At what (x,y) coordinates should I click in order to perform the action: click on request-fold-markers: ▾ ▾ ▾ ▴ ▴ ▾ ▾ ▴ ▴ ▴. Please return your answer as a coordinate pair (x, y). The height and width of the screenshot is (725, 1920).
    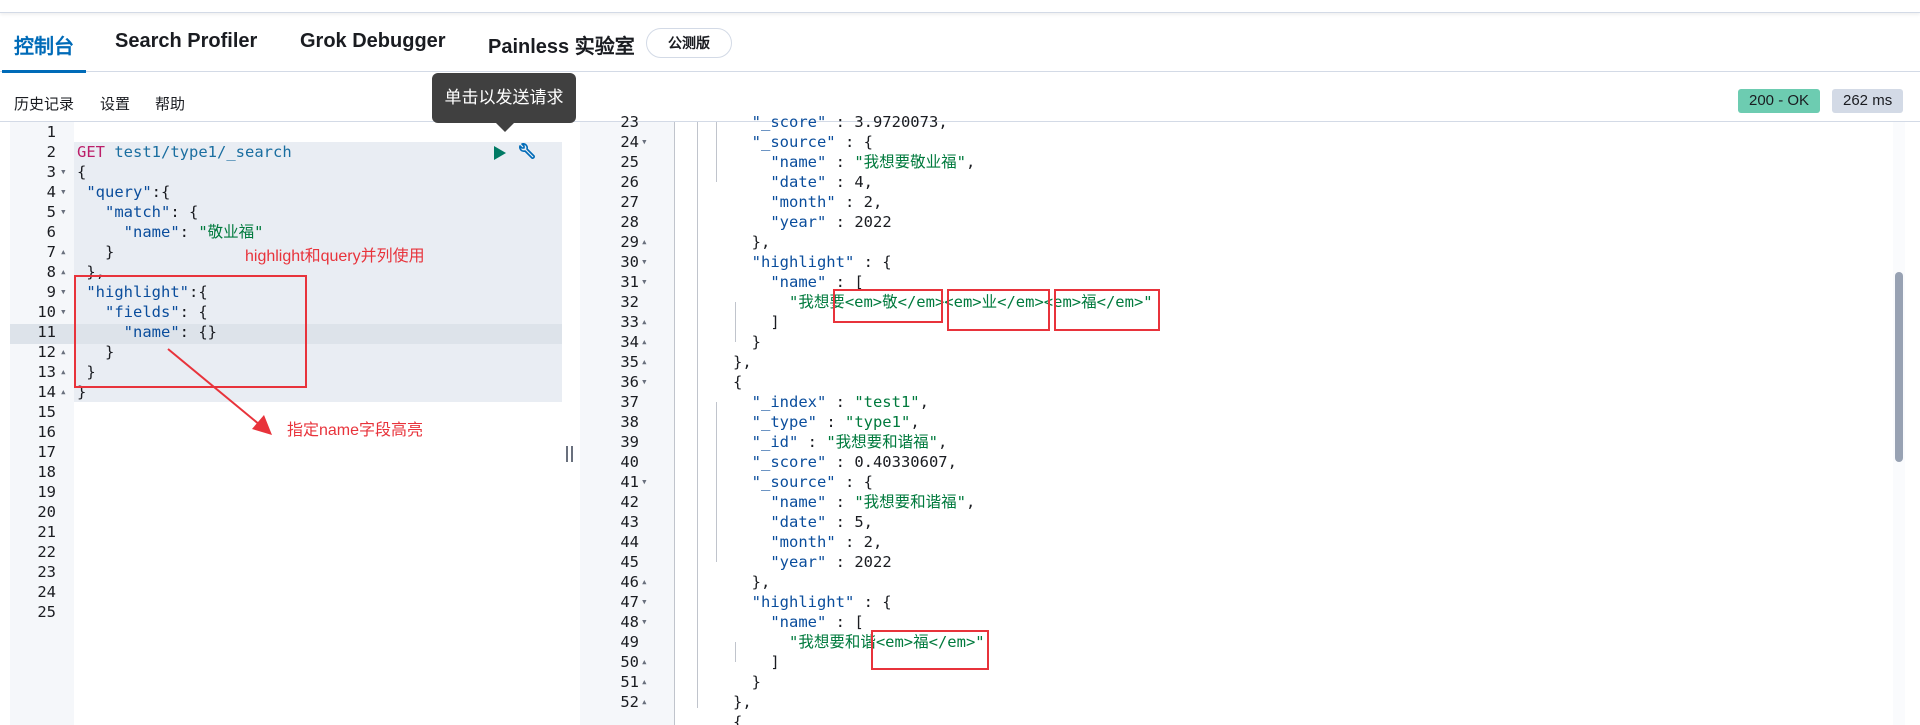
    Looking at the image, I should click on (66, 372).